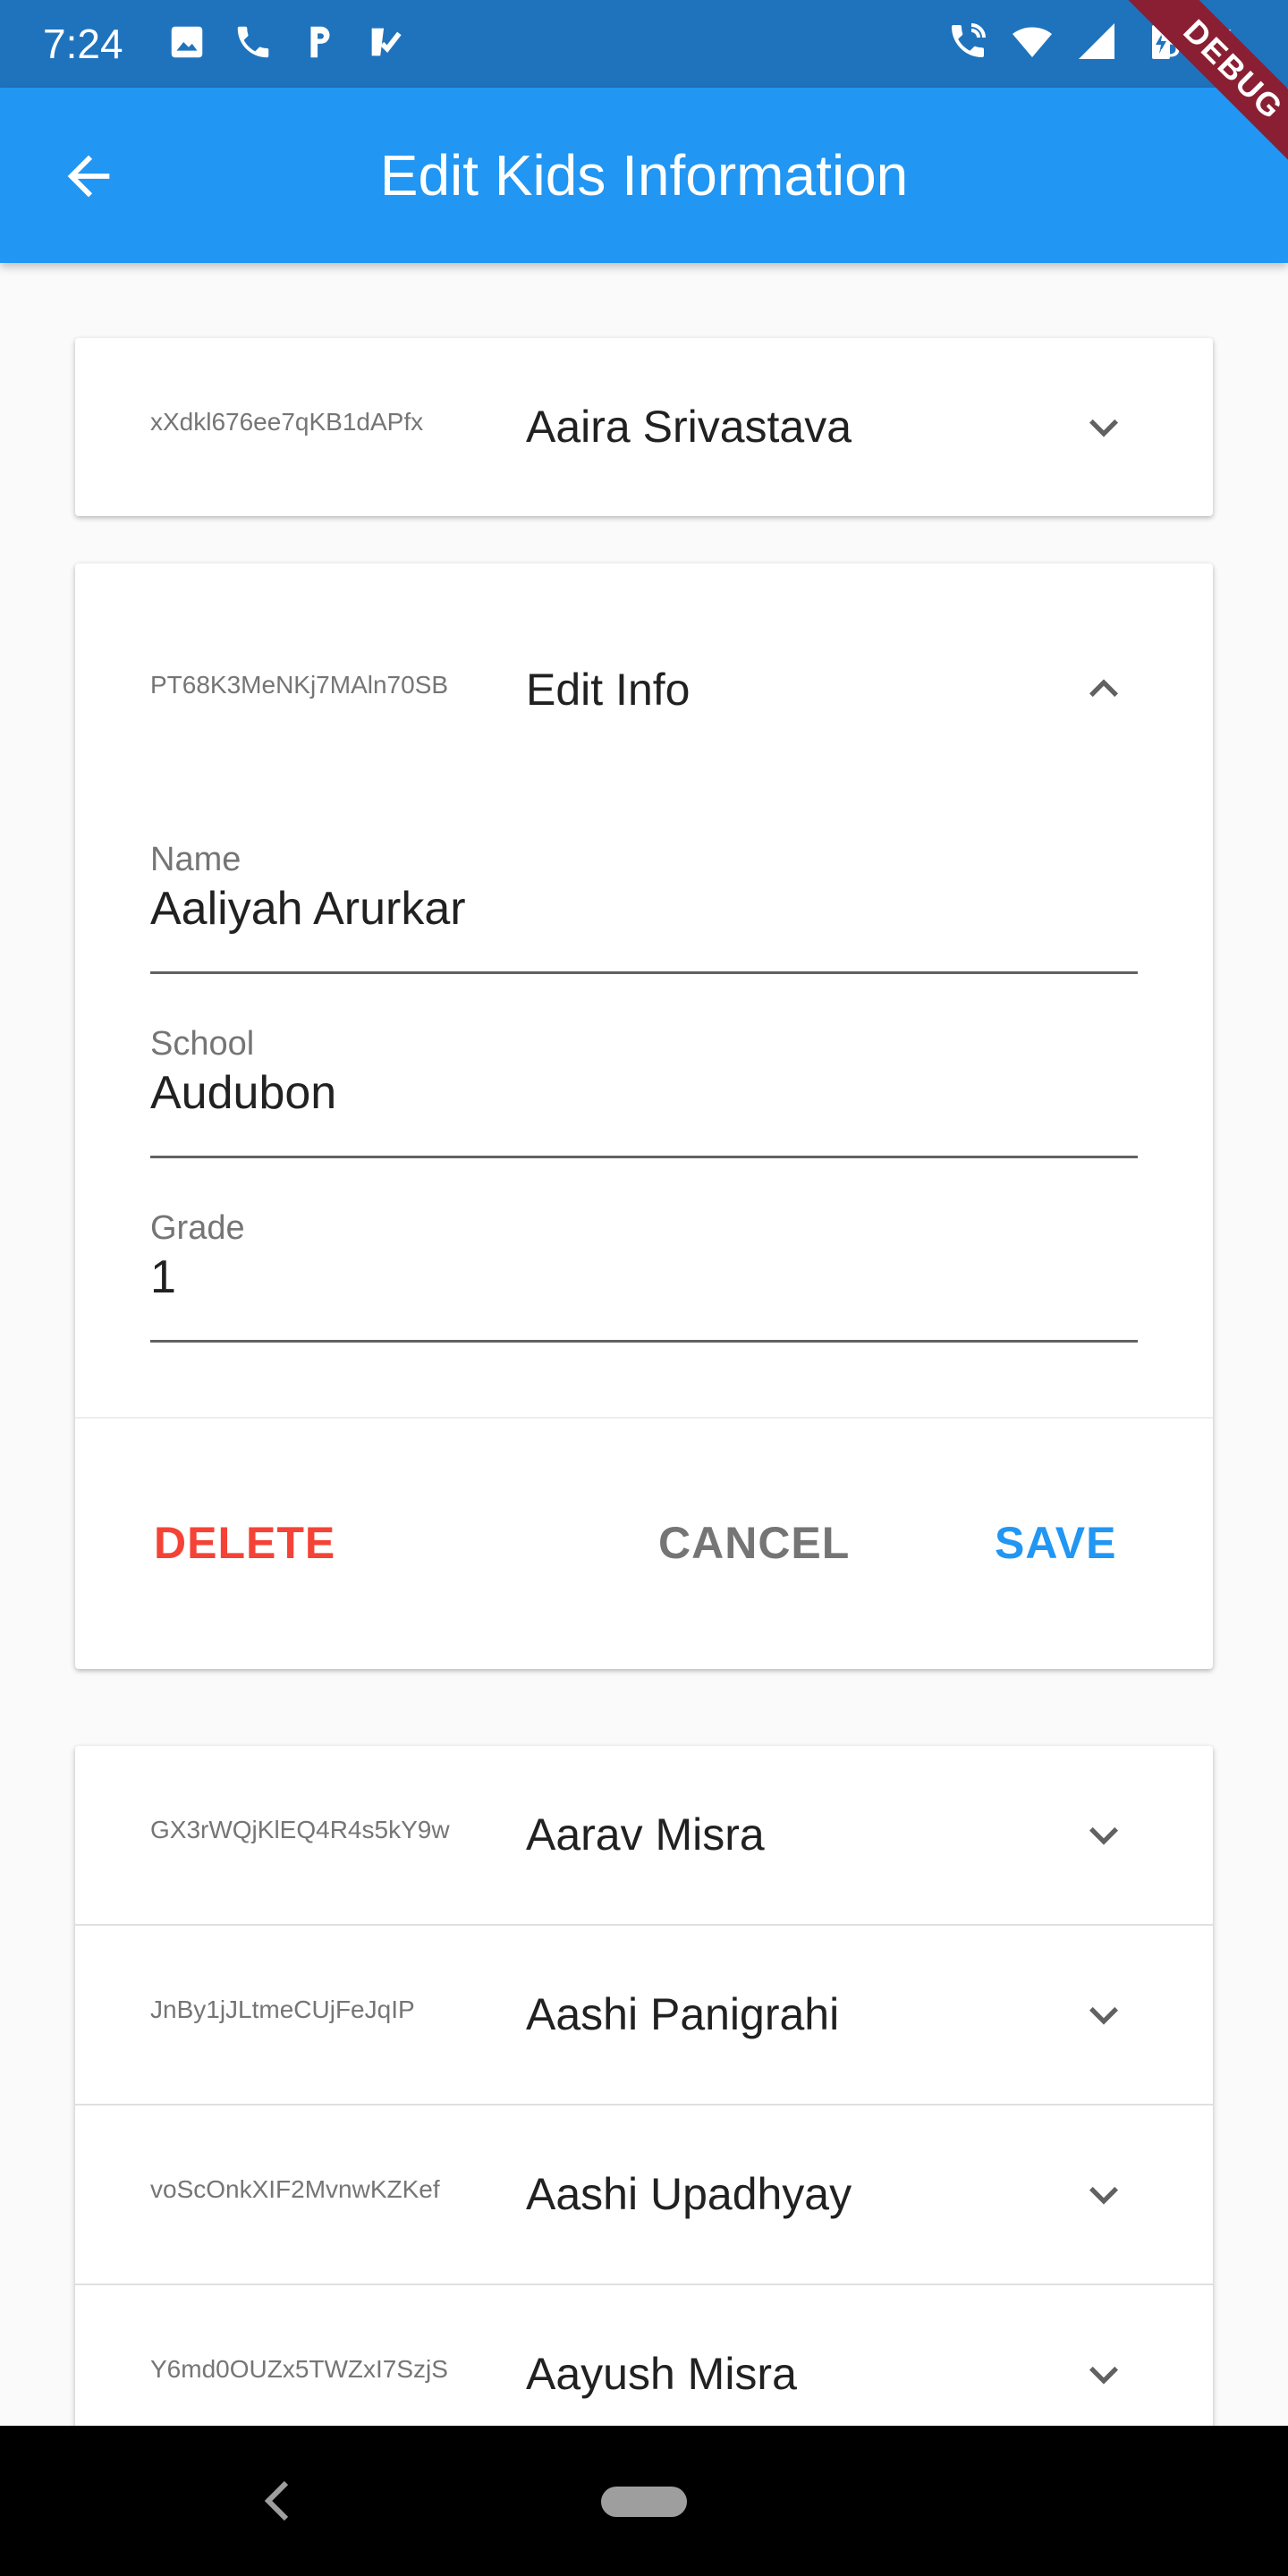 Image resolution: width=1288 pixels, height=2576 pixels. What do you see at coordinates (1103, 688) in the screenshot?
I see `chevron-up-icon` at bounding box center [1103, 688].